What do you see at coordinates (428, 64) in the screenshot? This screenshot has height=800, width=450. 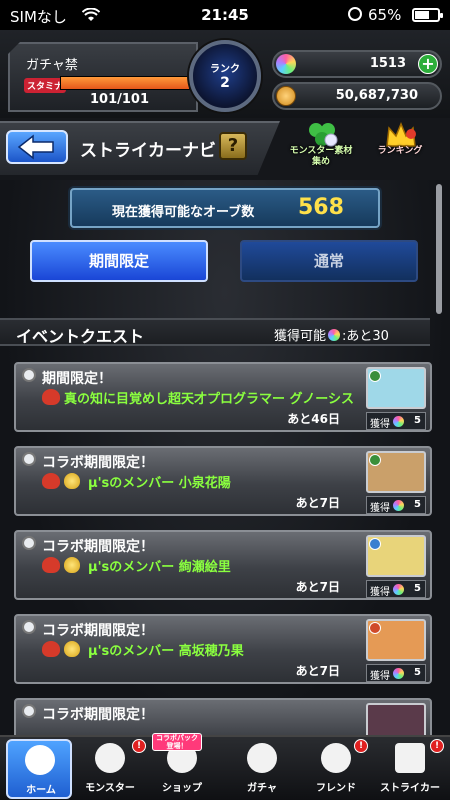 I see `add-orb-button: +` at bounding box center [428, 64].